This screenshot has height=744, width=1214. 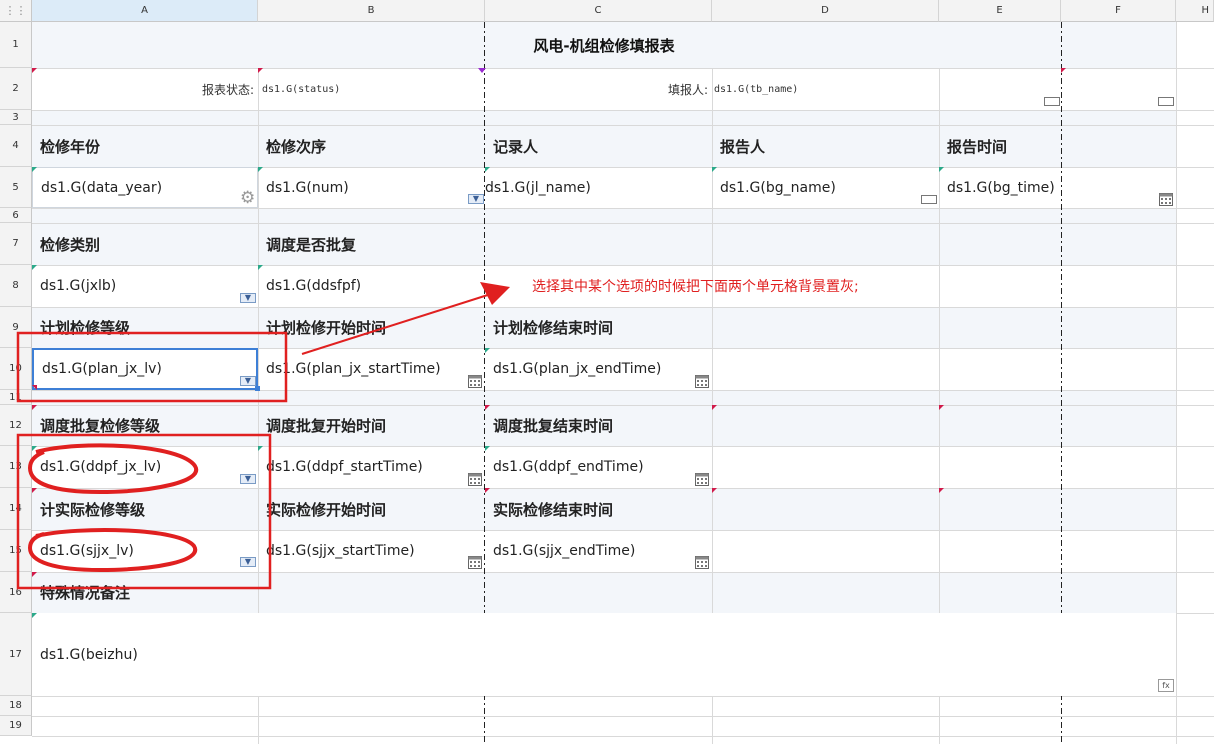 I want to click on cell-sjjx-start: ds1.G(sjjx_startTime), so click(x=371, y=551).